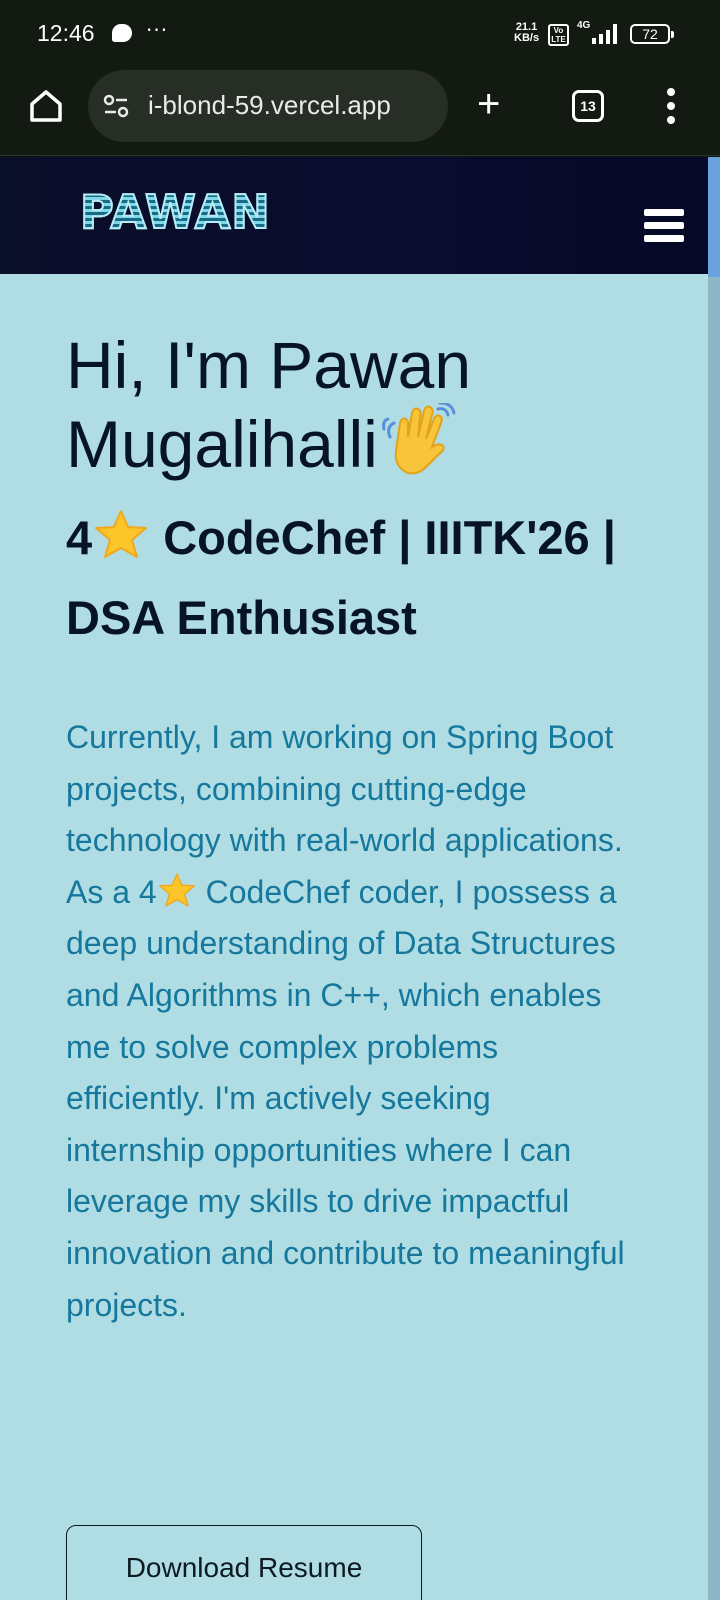 Image resolution: width=720 pixels, height=1600 pixels. What do you see at coordinates (222, 444) in the screenshot?
I see `hero-title-line2: Mugalihalli` at bounding box center [222, 444].